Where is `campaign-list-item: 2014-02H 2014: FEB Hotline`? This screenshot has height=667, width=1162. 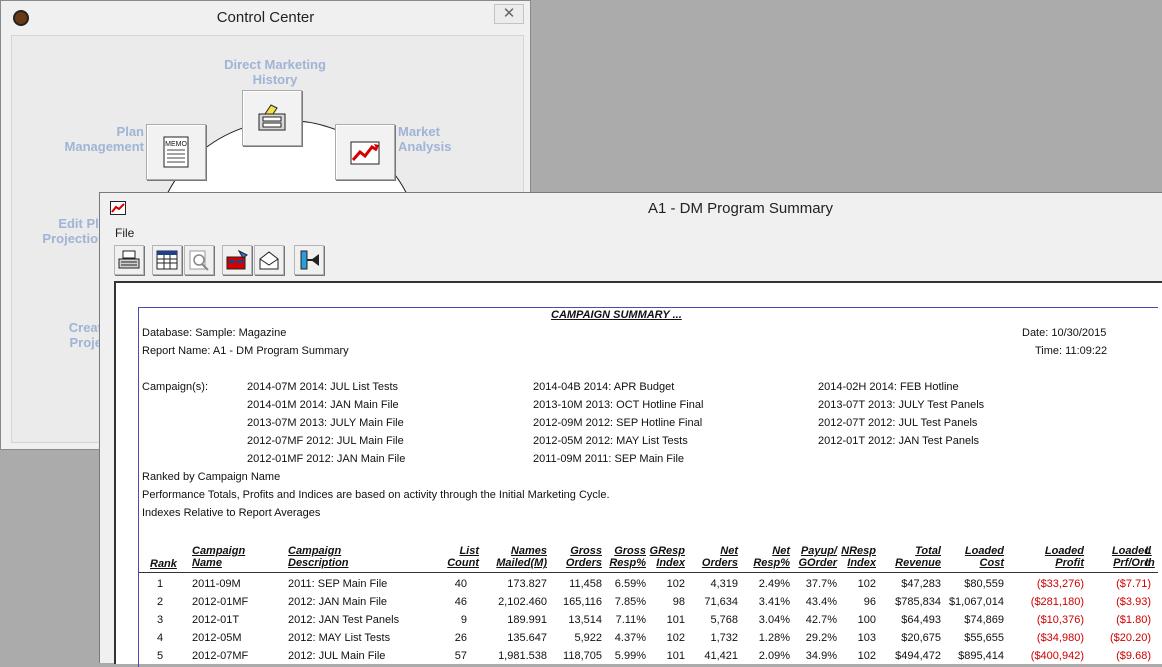 campaign-list-item: 2014-02H 2014: FEB Hotline is located at coordinates (888, 387).